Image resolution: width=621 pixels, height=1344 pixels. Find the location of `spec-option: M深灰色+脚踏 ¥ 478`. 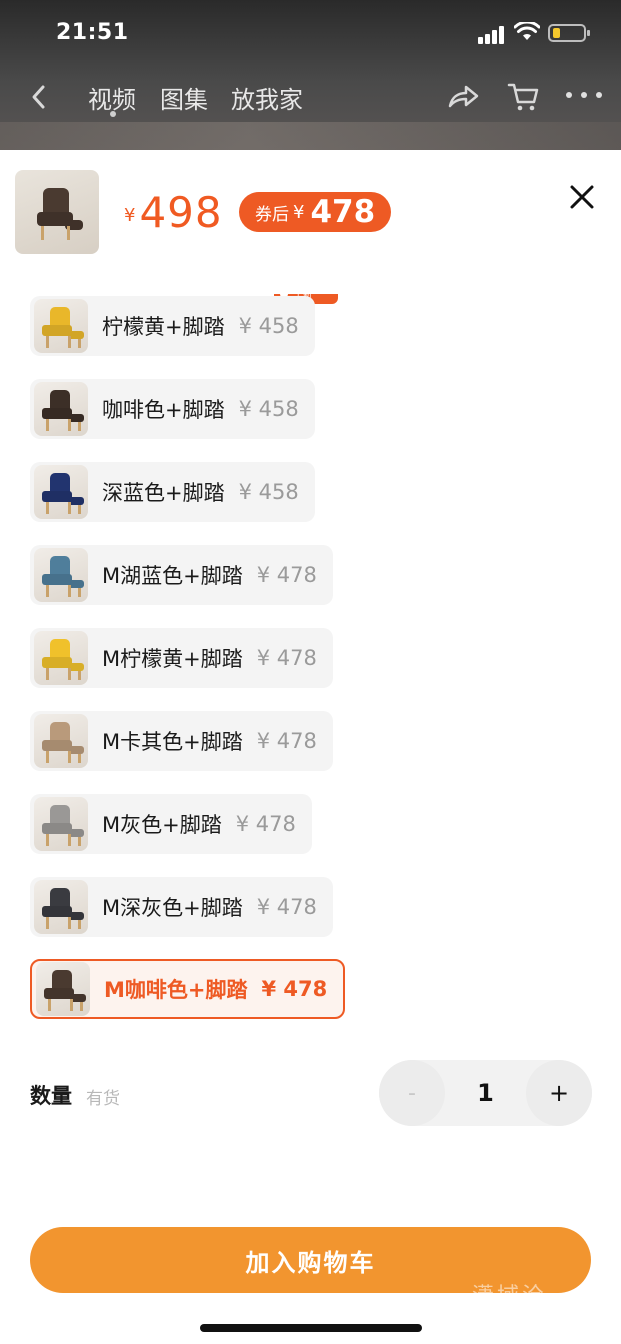

spec-option: M深灰色+脚踏 ¥ 478 is located at coordinates (181, 907).